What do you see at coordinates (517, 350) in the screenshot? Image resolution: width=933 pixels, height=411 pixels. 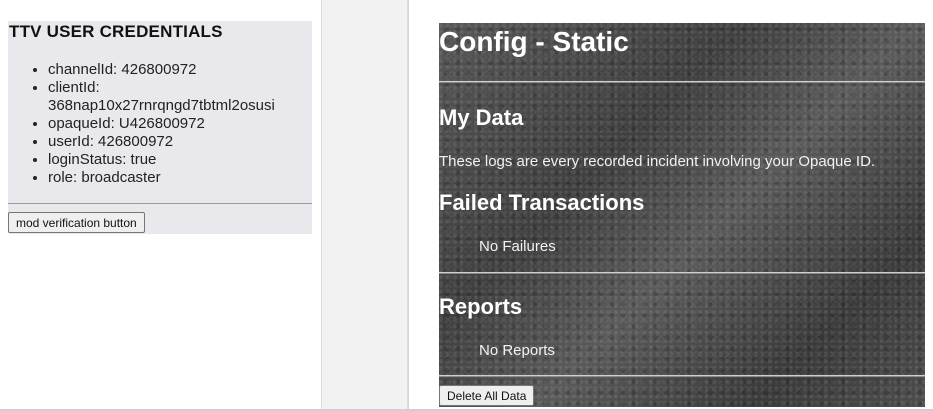 I see `reports-status: No Reports` at bounding box center [517, 350].